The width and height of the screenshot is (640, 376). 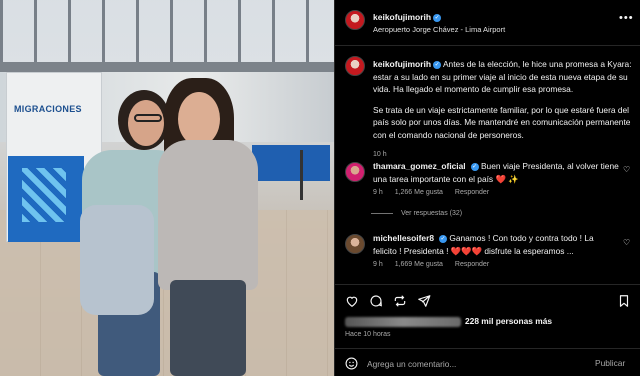 I want to click on person-right-sweater, so click(x=208, y=215).